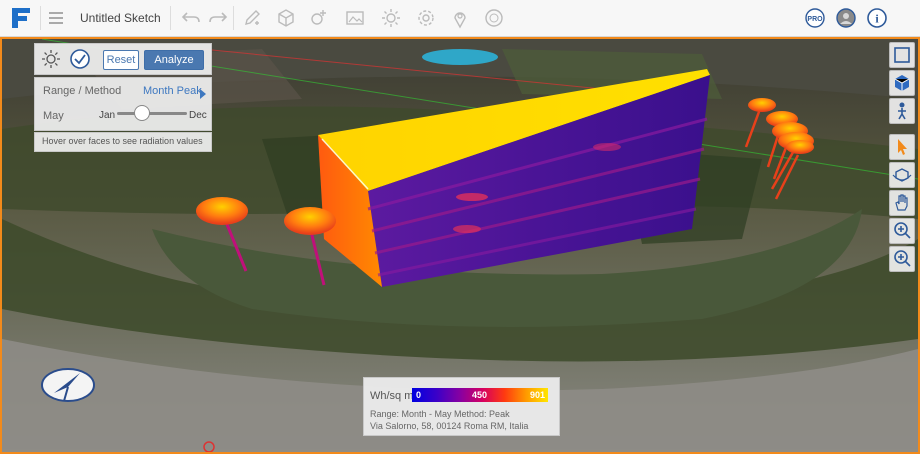  Describe the element at coordinates (203, 92) in the screenshot. I see `chevron-right-icon` at that location.